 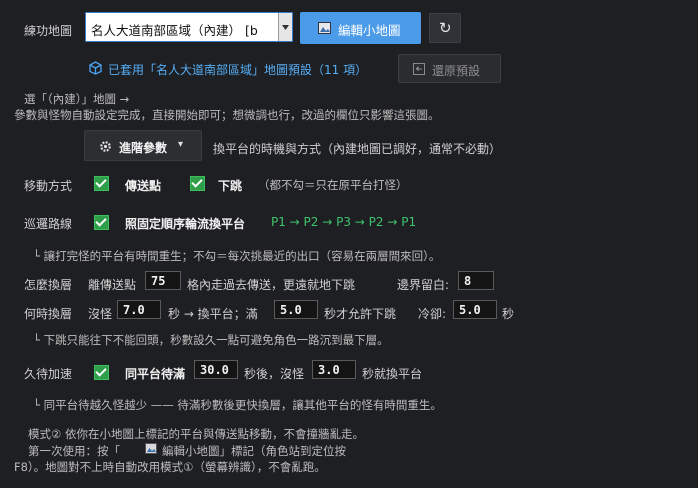 I want to click on restore-default-button: 還原預設, so click(x=449, y=68).